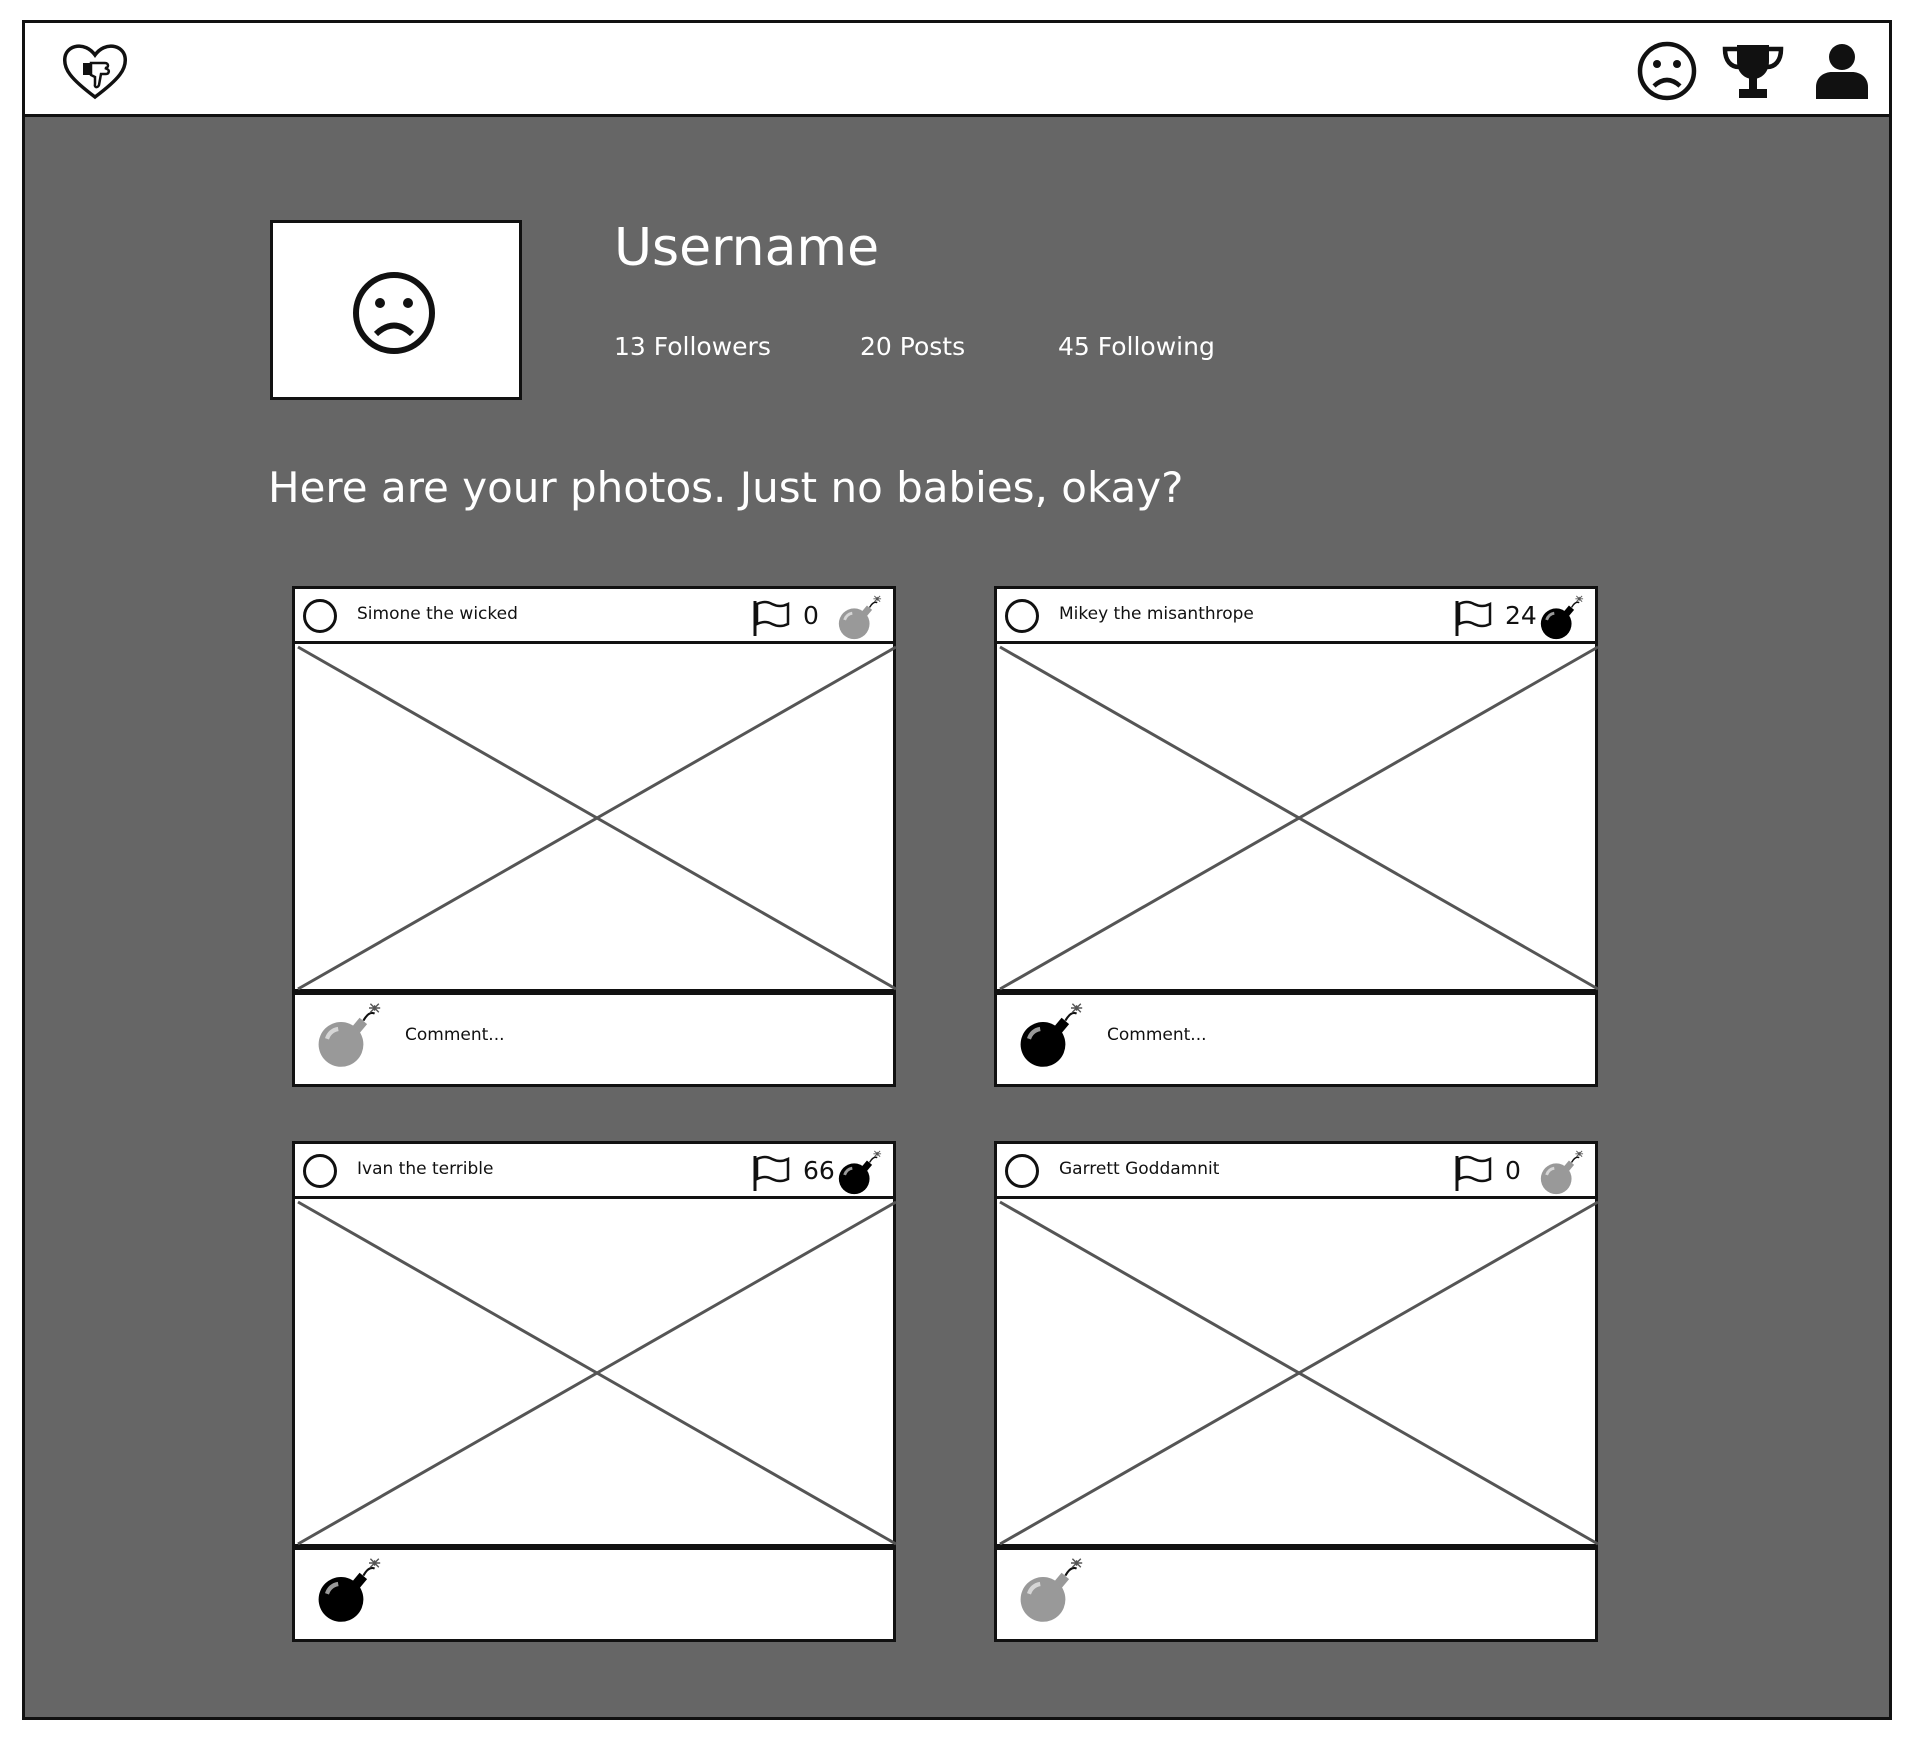 This screenshot has height=1743, width=1916. Describe the element at coordinates (957, 70) in the screenshot. I see `top-navbar` at that location.